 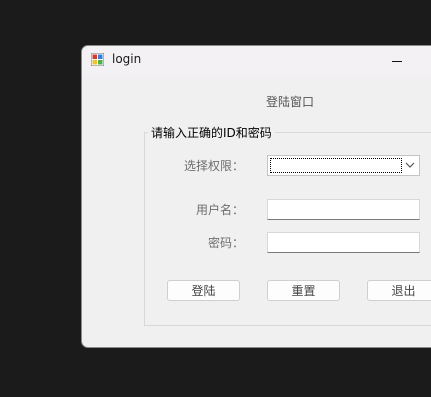 What do you see at coordinates (203, 290) in the screenshot?
I see `login-button: 登陆` at bounding box center [203, 290].